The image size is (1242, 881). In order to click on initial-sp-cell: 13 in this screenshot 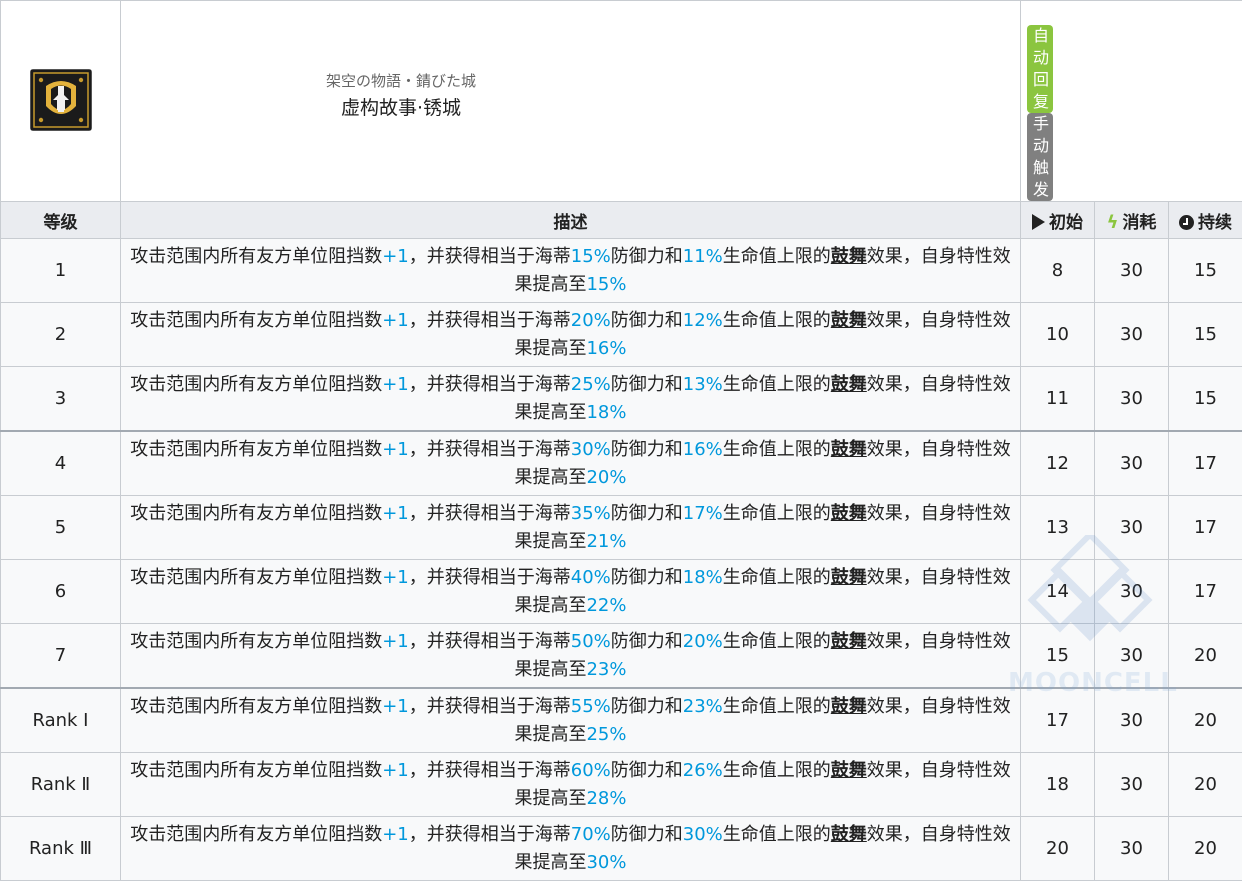, I will do `click(1058, 528)`.